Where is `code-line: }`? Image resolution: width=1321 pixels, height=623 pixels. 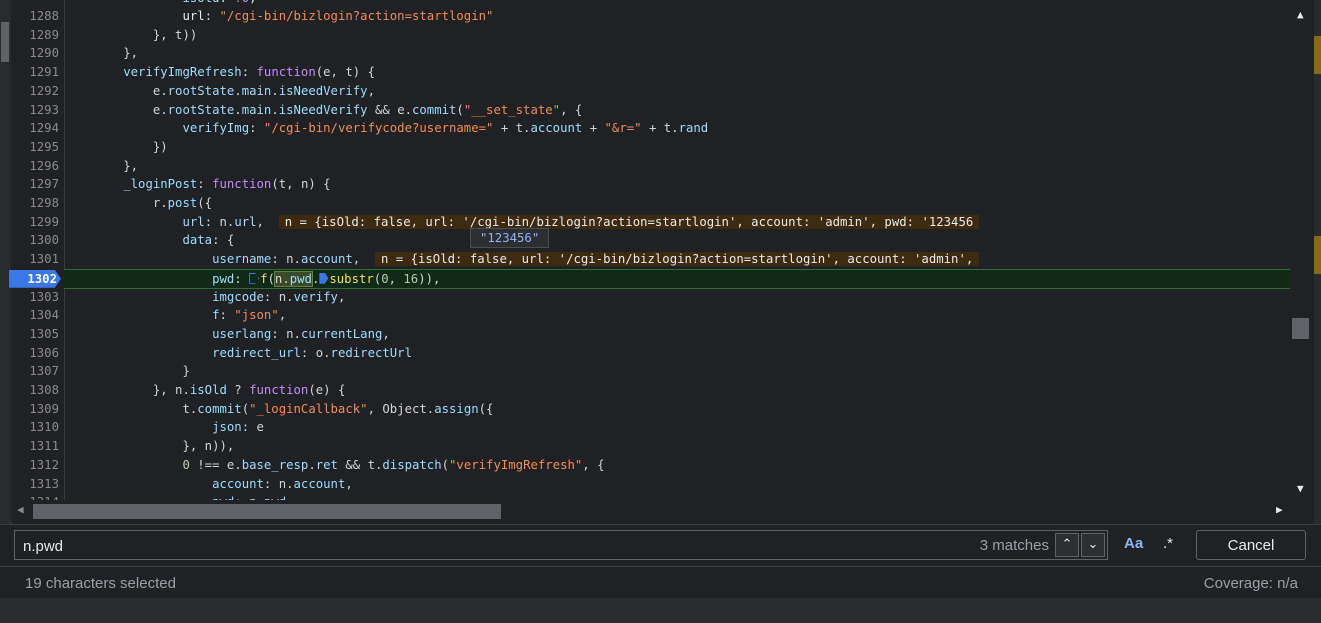
code-line: } is located at coordinates (127, 371).